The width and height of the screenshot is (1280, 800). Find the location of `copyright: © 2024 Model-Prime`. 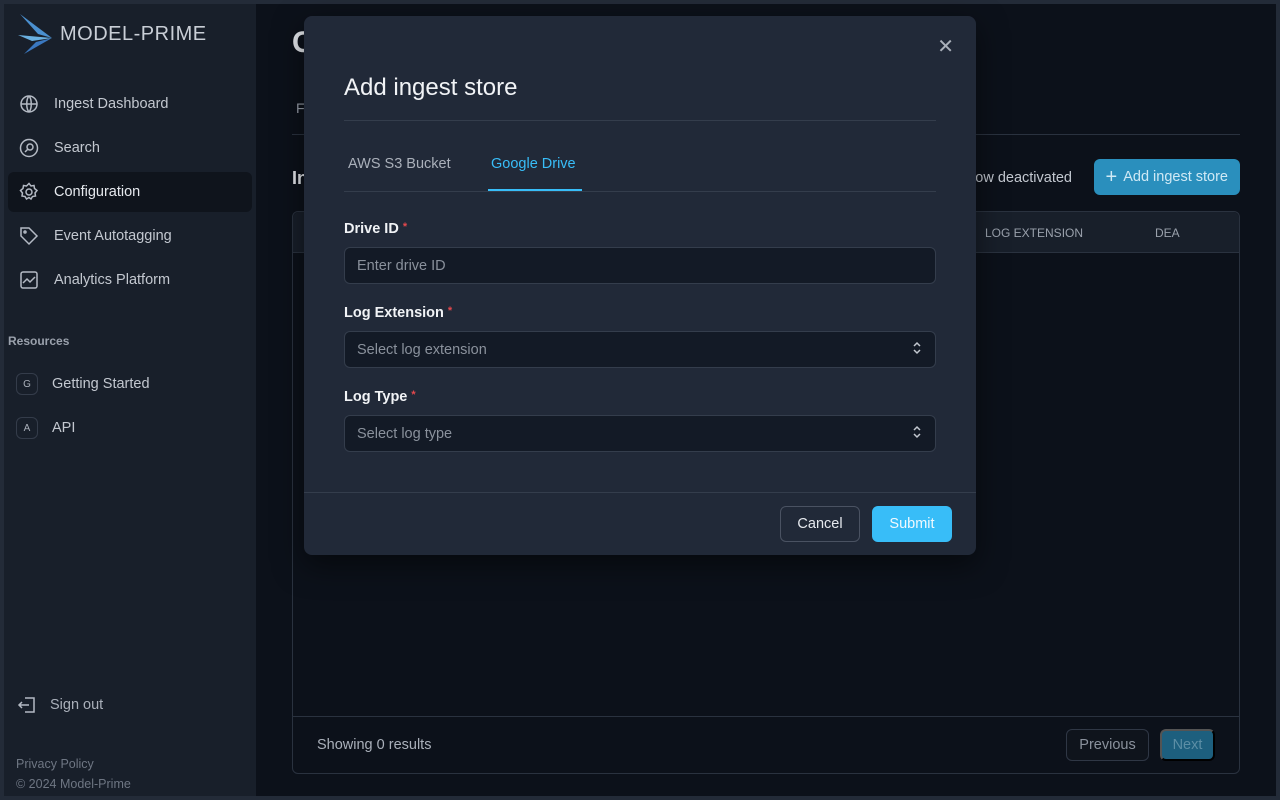

copyright: © 2024 Model-Prime is located at coordinates (73, 784).